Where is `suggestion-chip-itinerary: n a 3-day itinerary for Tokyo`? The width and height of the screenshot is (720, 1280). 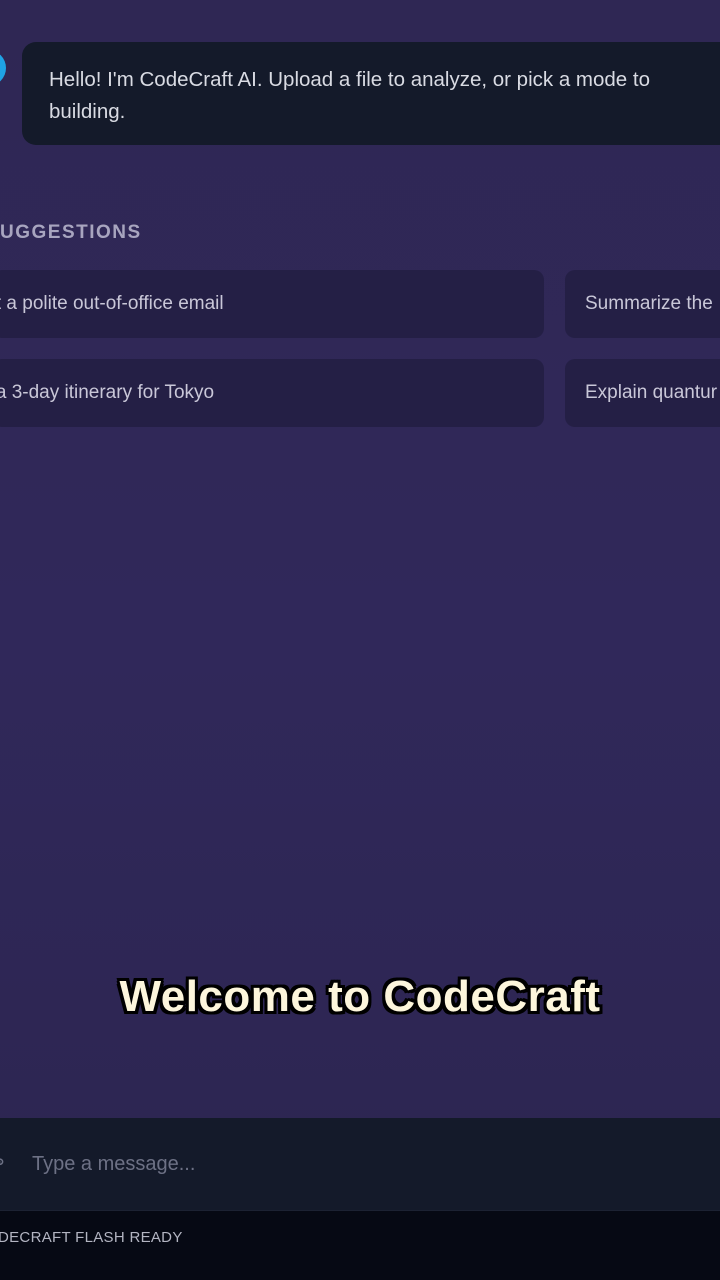
suggestion-chip-itinerary: n a 3-day itinerary for Tokyo is located at coordinates (272, 393).